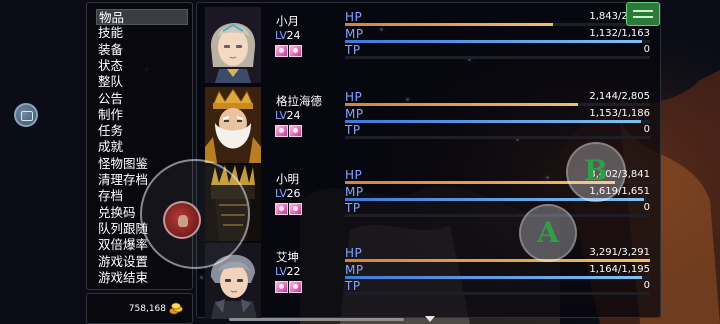  What do you see at coordinates (142, 17) in the screenshot?
I see `menu-item: 物品` at bounding box center [142, 17].